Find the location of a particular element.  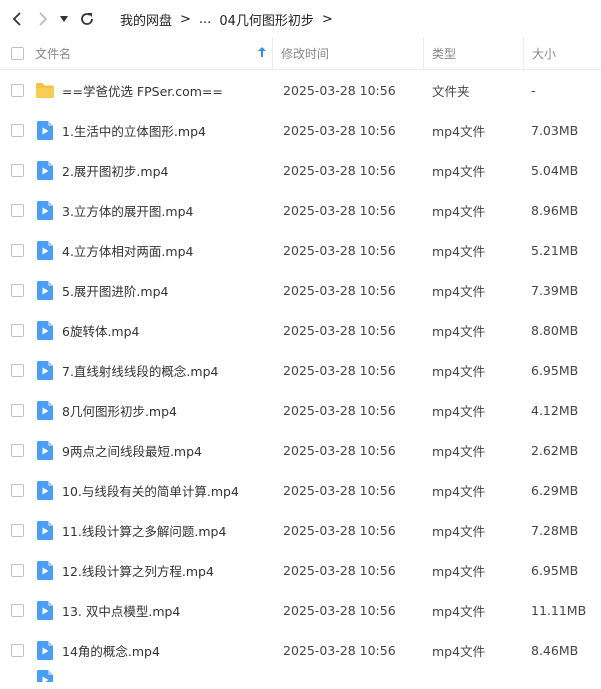

breadcrumb-current: 04几何图形初步 is located at coordinates (266, 19).